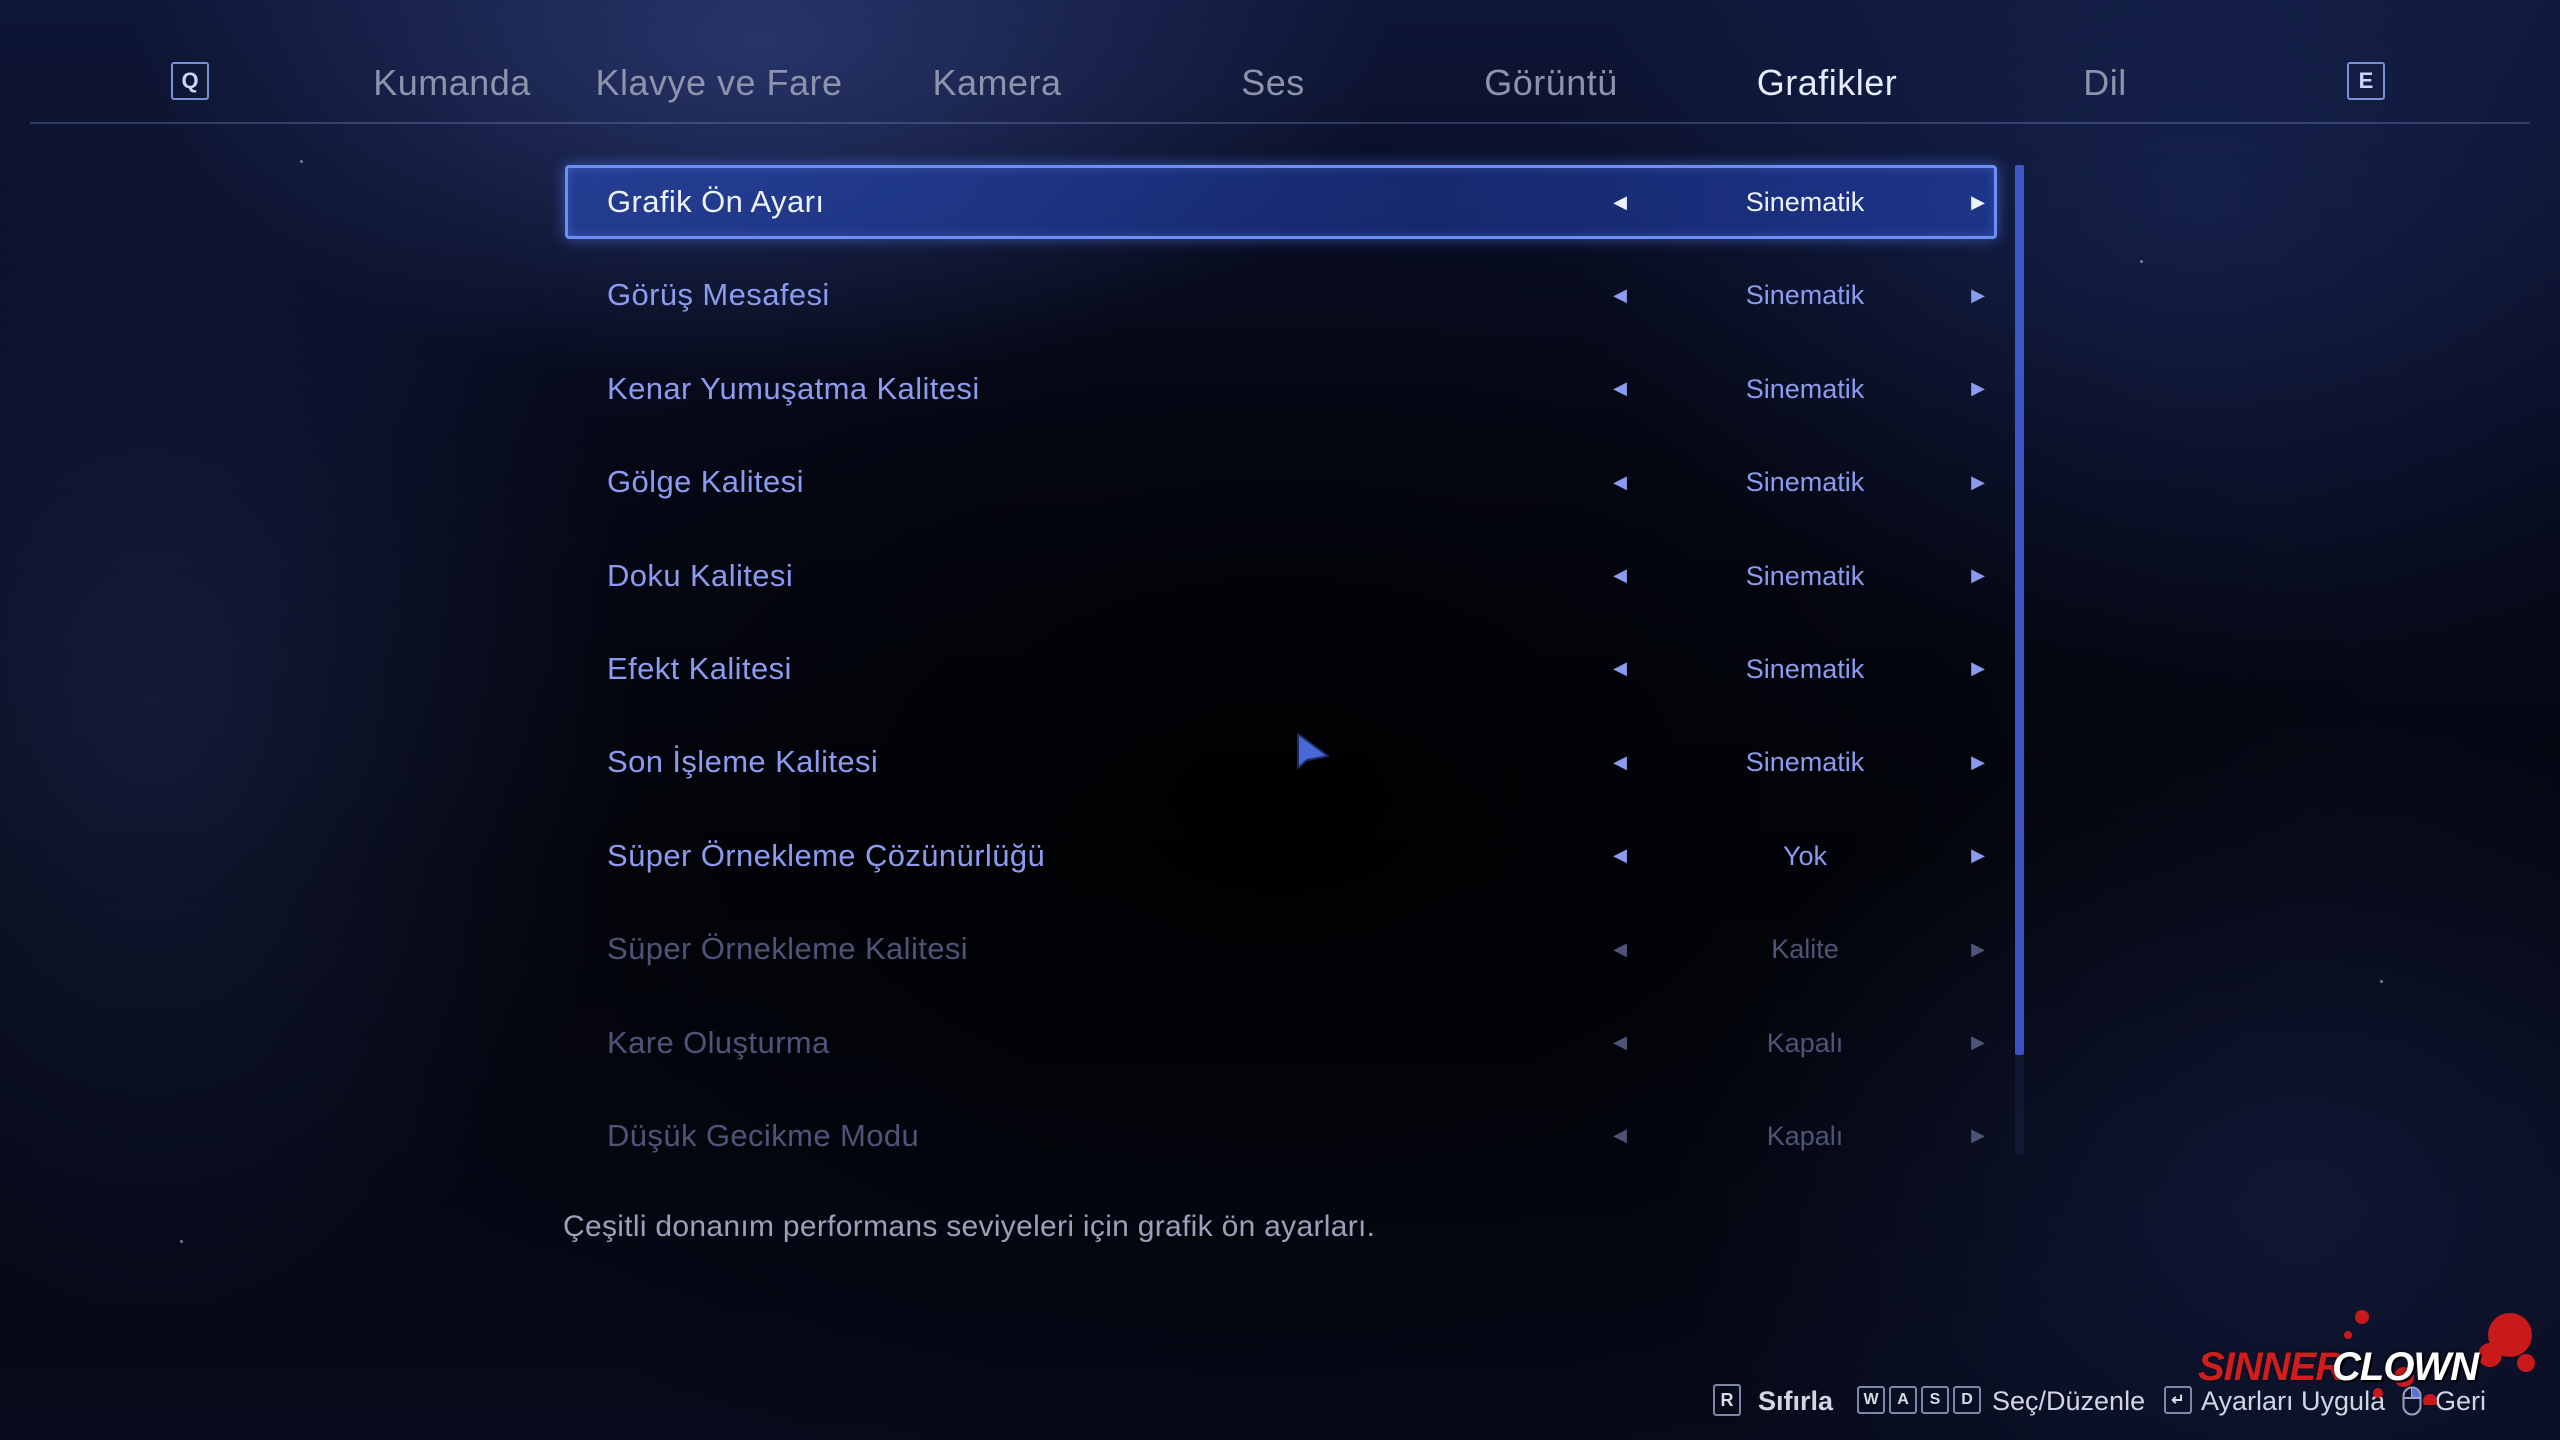 The width and height of the screenshot is (2560, 1440). What do you see at coordinates (699, 668) in the screenshot?
I see `setting-label: Efekt Kalitesi` at bounding box center [699, 668].